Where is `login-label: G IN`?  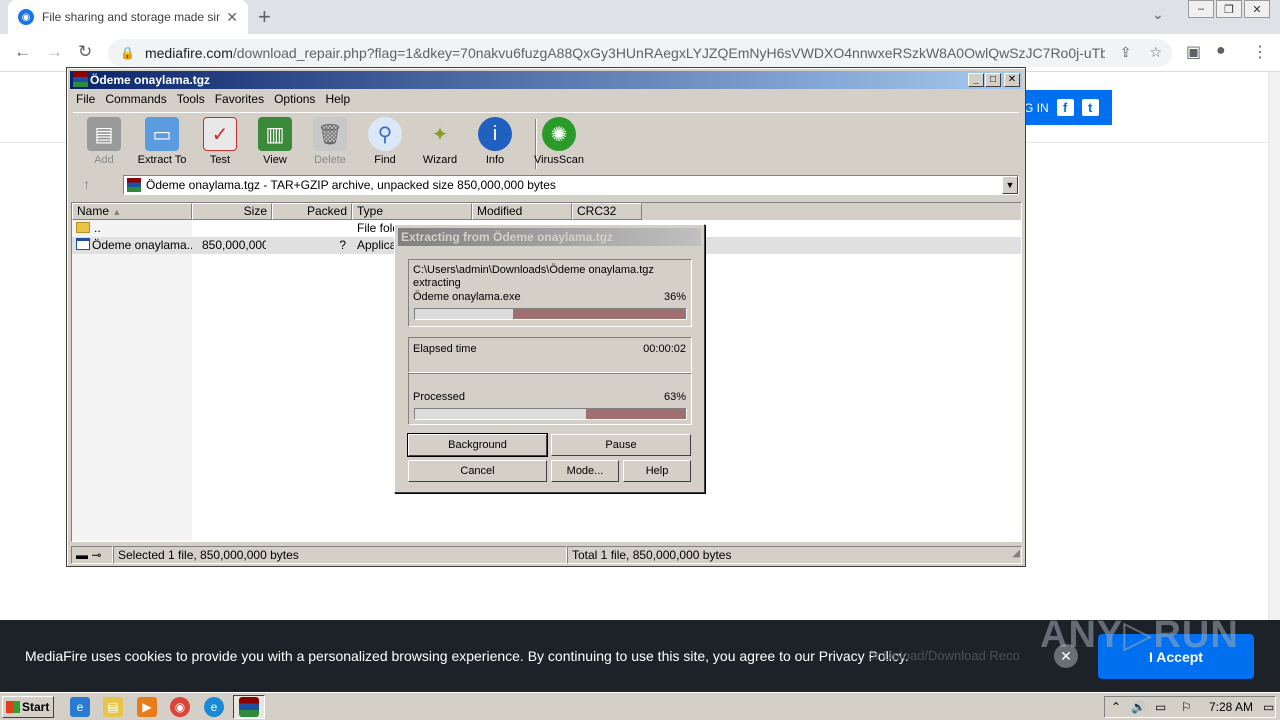
login-label: G IN is located at coordinates (1036, 107).